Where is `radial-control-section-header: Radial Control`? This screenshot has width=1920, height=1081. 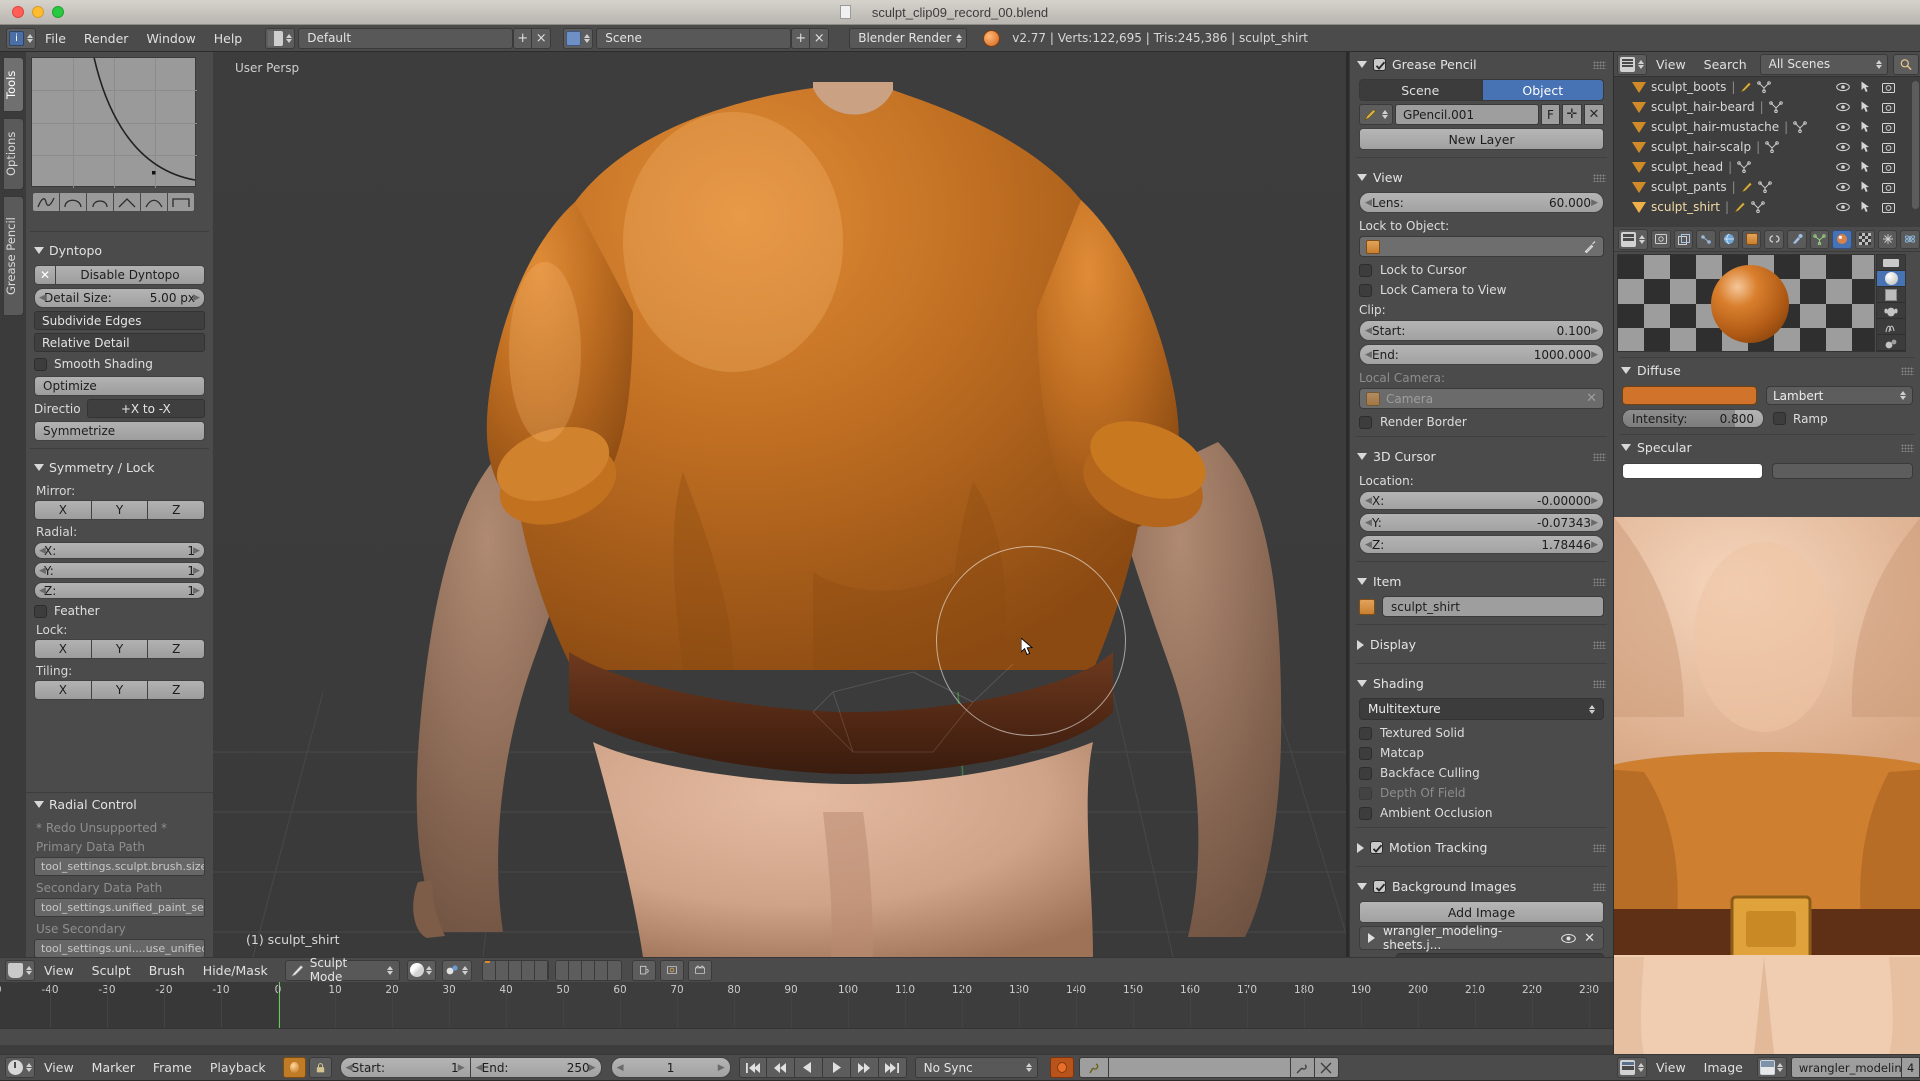
radial-control-section-header: Radial Control is located at coordinates (119, 804).